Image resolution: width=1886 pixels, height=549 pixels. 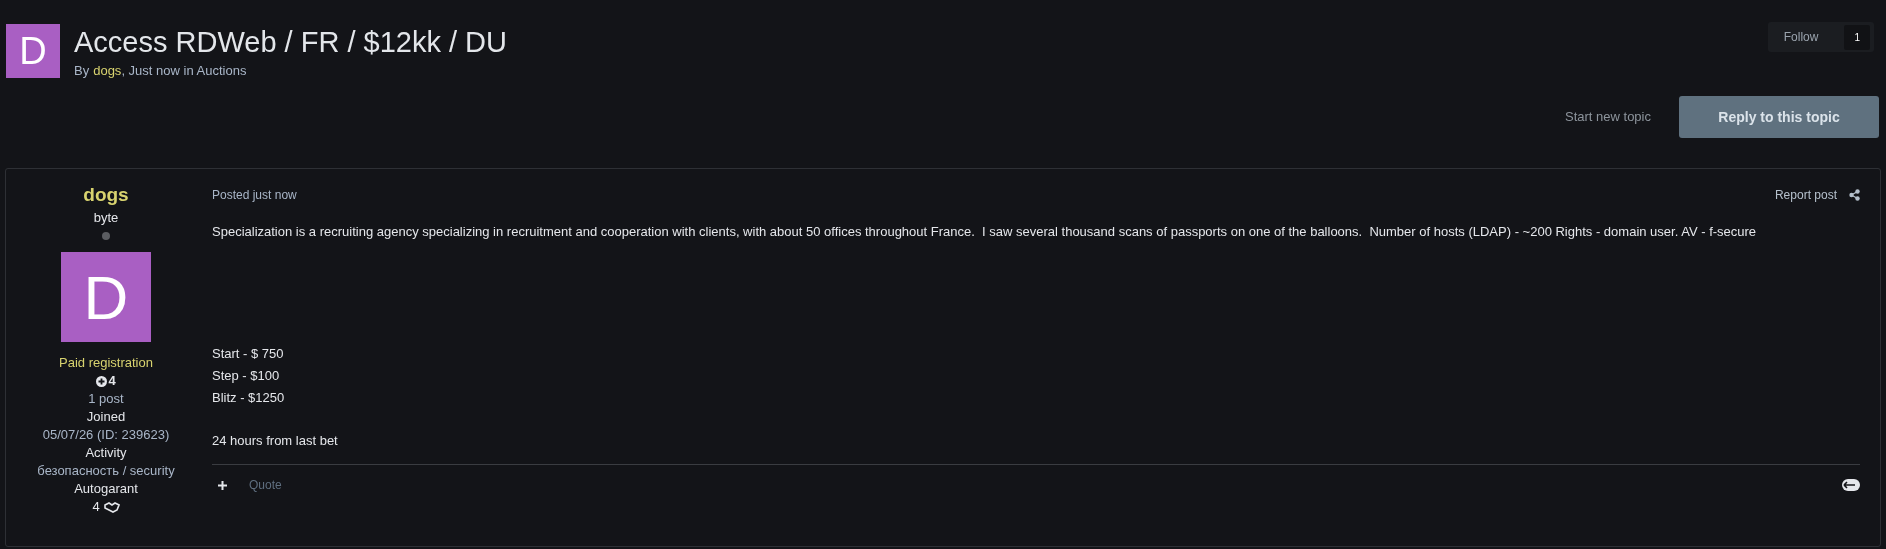 What do you see at coordinates (184, 71) in the screenshot?
I see `byline-text: , Just now in Auctions` at bounding box center [184, 71].